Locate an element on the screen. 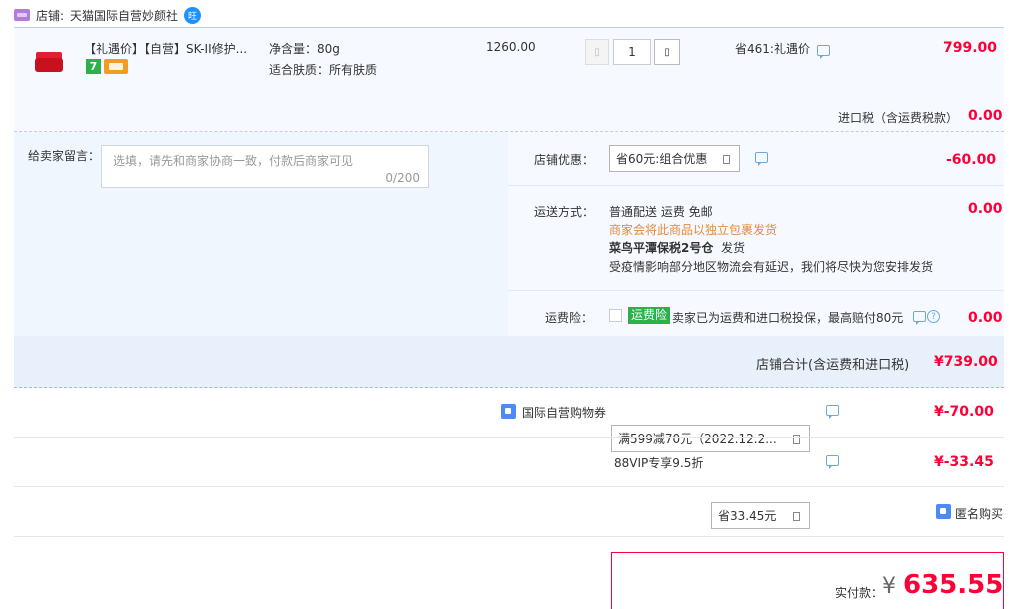 This screenshot has height=609, width=1026. message-counter: 0/200 is located at coordinates (402, 178).